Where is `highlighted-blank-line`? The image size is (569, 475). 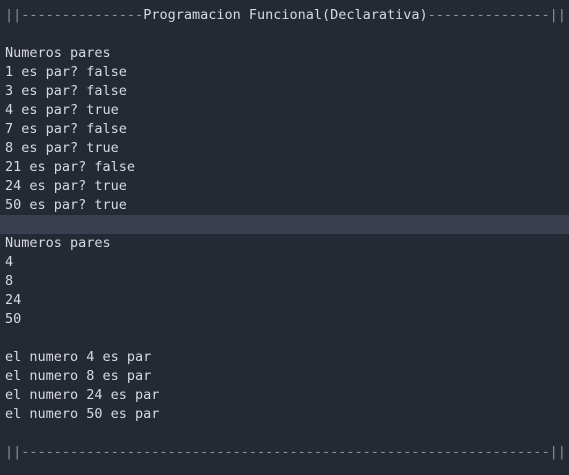
highlighted-blank-line is located at coordinates (284, 224).